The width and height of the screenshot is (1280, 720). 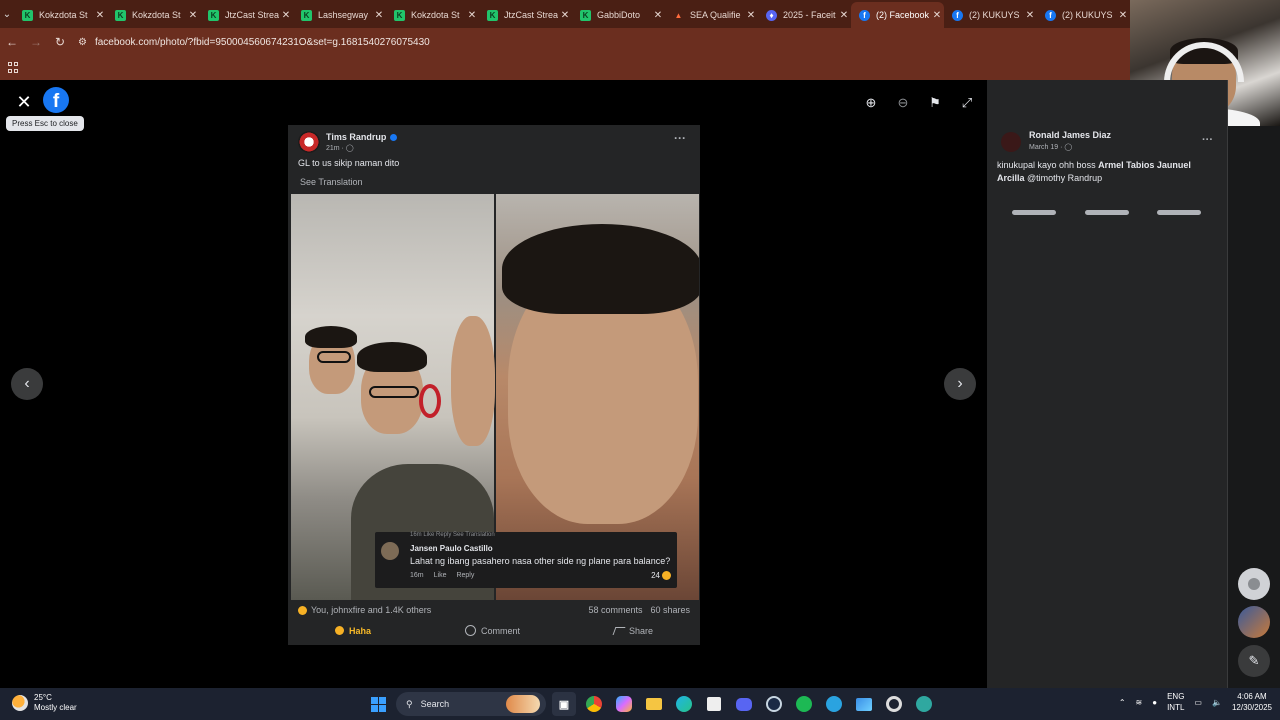 What do you see at coordinates (153, 15) in the screenshot?
I see `tab-1: K Kokzdota St ✕` at bounding box center [153, 15].